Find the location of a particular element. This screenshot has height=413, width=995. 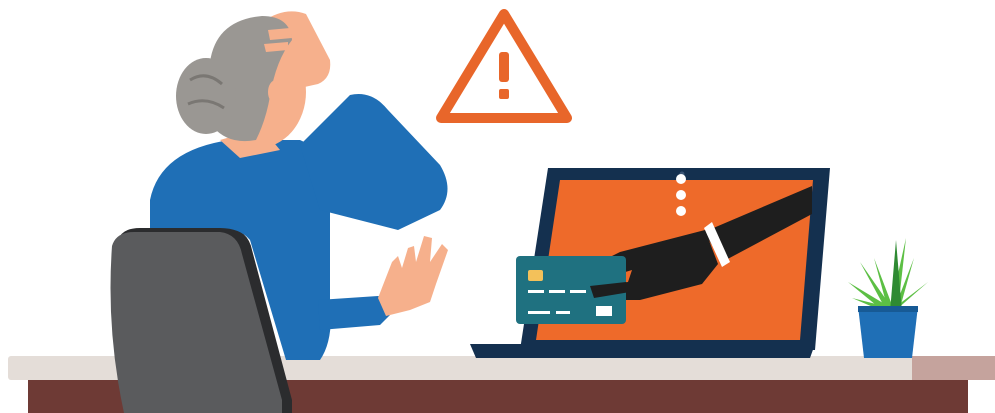

potted-plant is located at coordinates (888, 298).